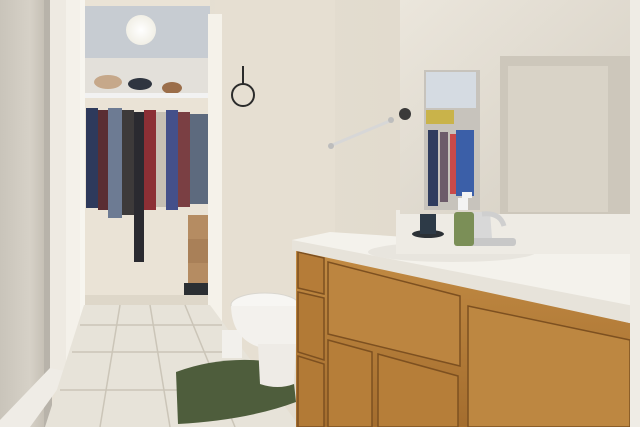  Describe the element at coordinates (405, 114) in the screenshot. I see `reflected-hook-icon` at that location.